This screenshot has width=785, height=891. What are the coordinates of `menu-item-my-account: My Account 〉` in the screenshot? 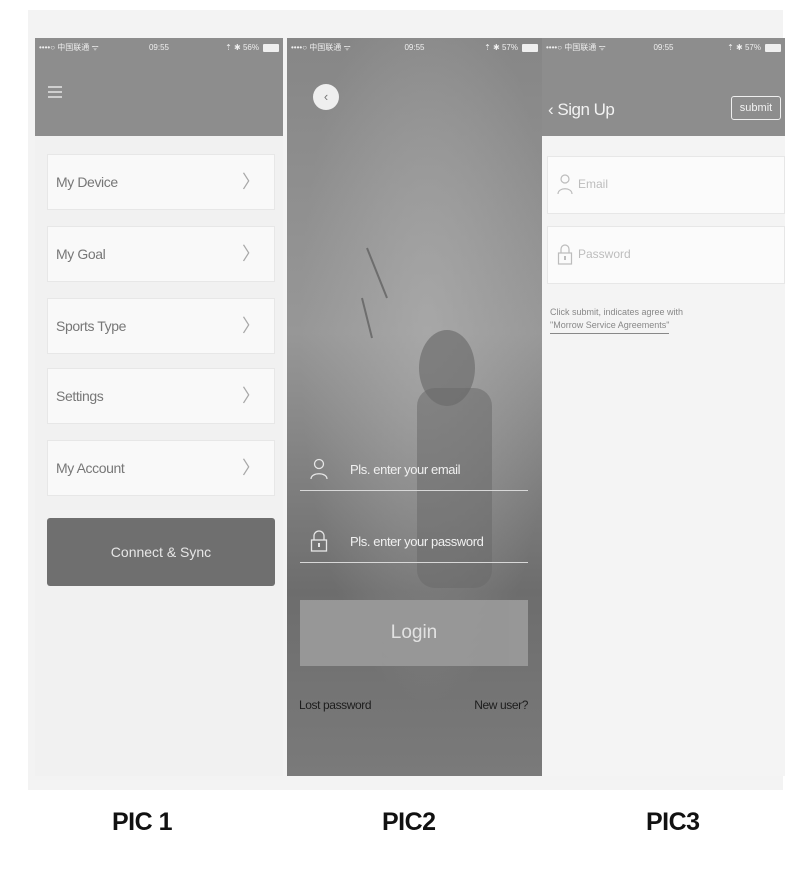 It's located at (161, 468).